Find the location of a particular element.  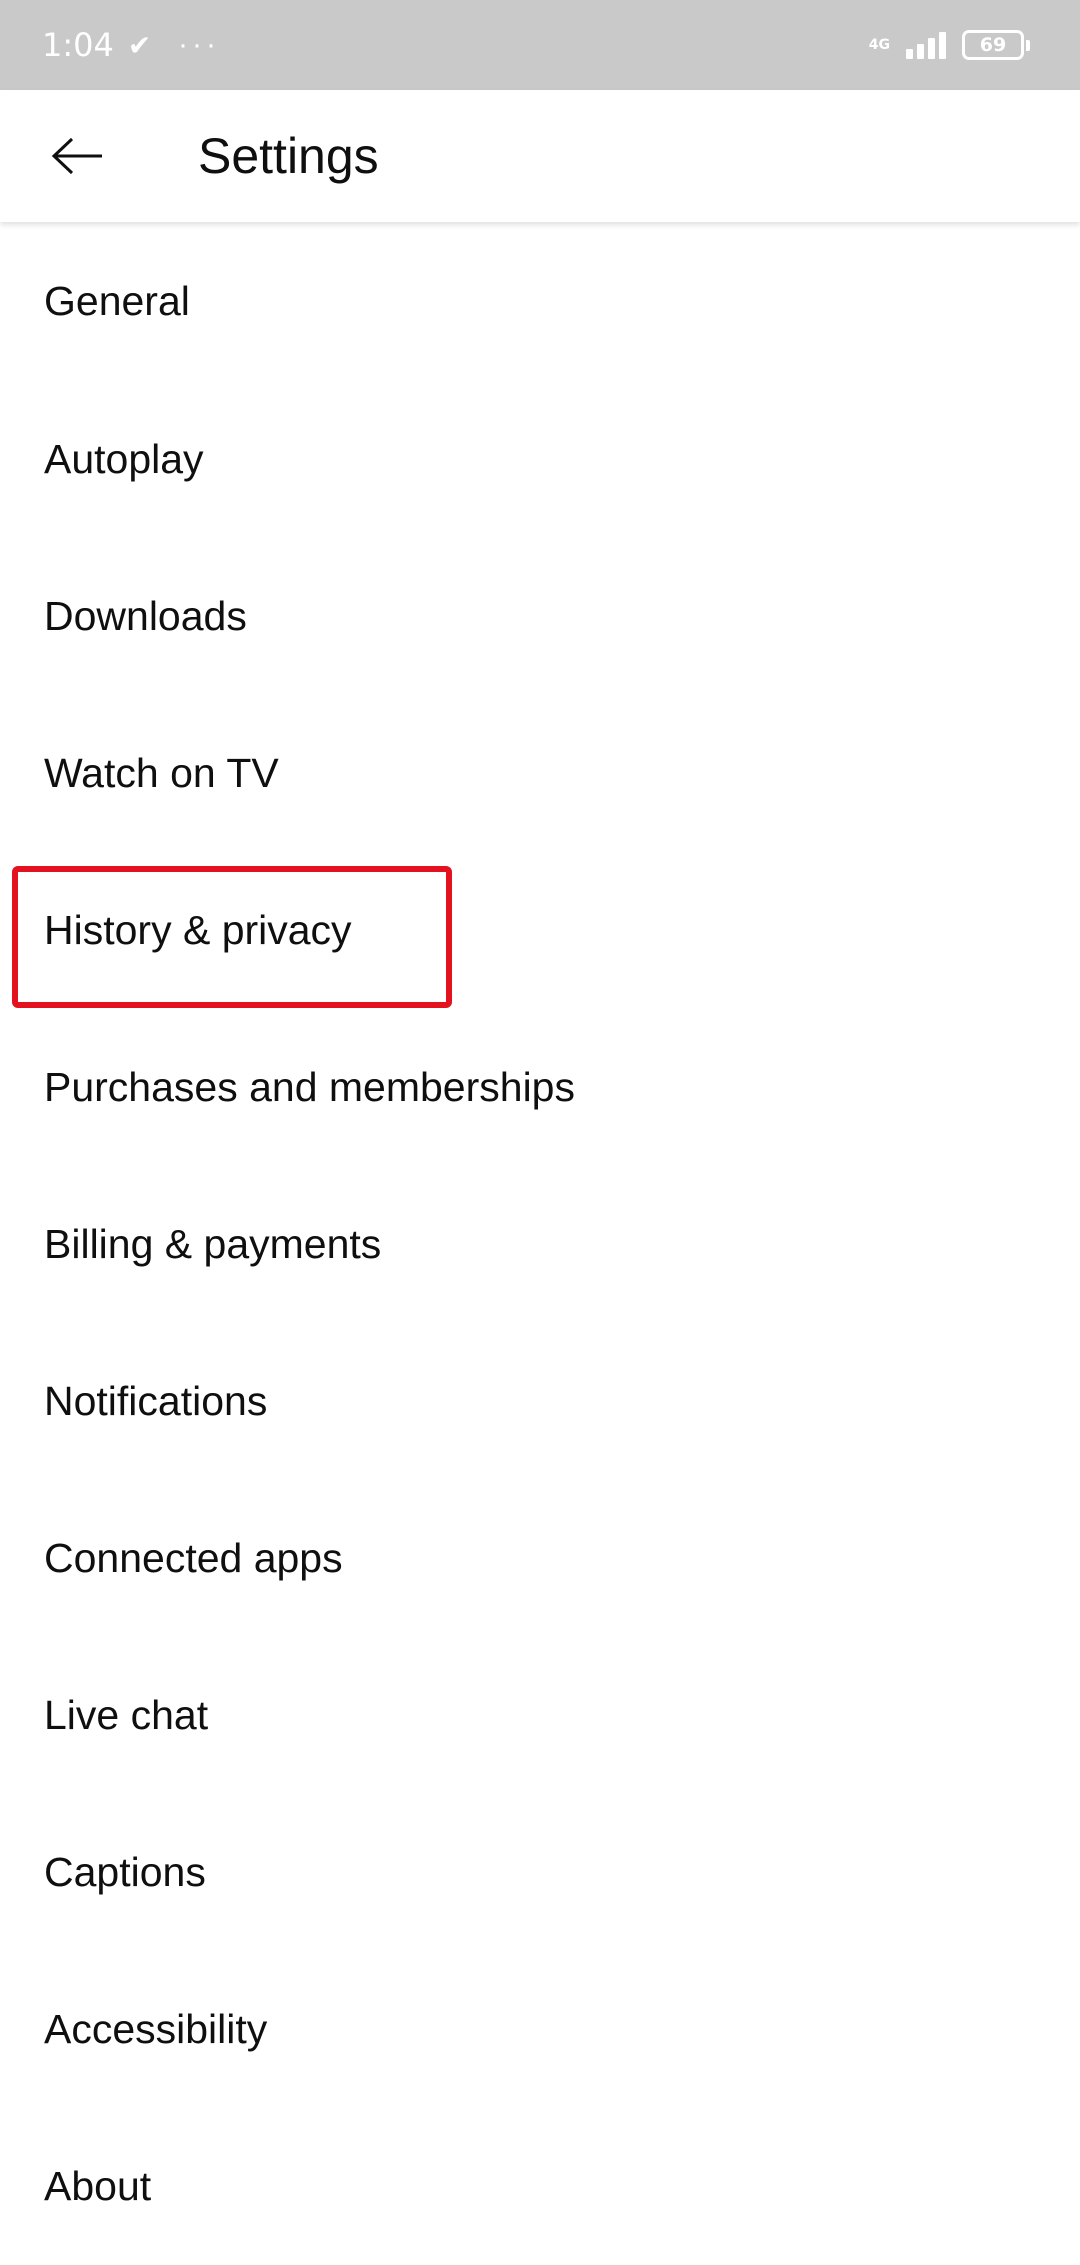

network-type: 4G is located at coordinates (879, 45).